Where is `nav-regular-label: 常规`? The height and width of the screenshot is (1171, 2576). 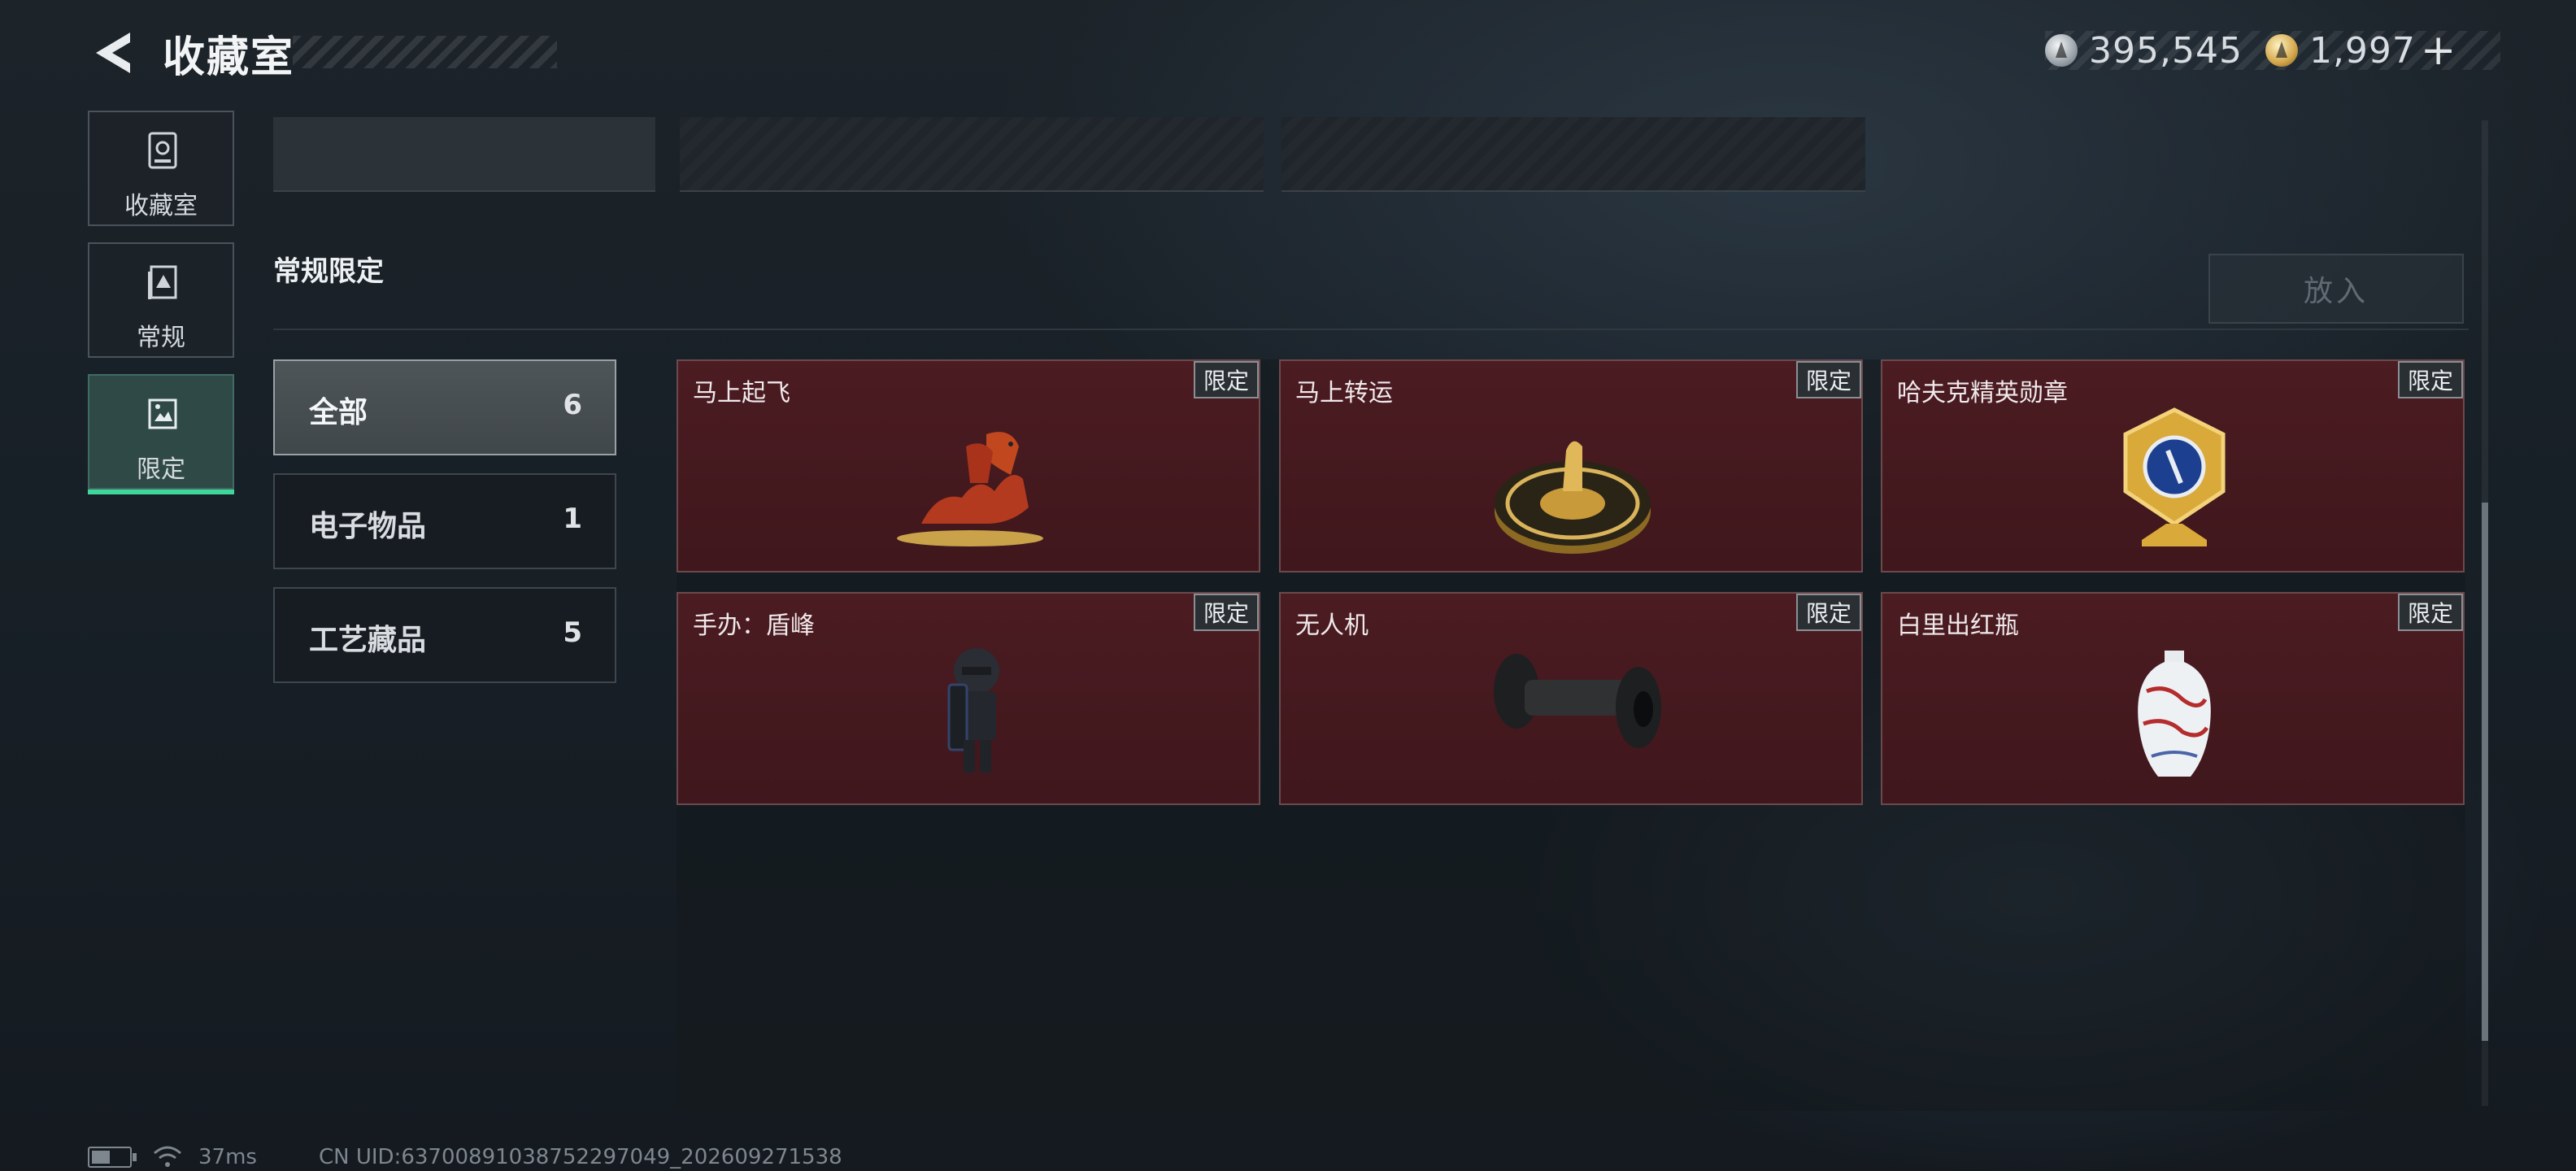 nav-regular-label: 常规 is located at coordinates (161, 338).